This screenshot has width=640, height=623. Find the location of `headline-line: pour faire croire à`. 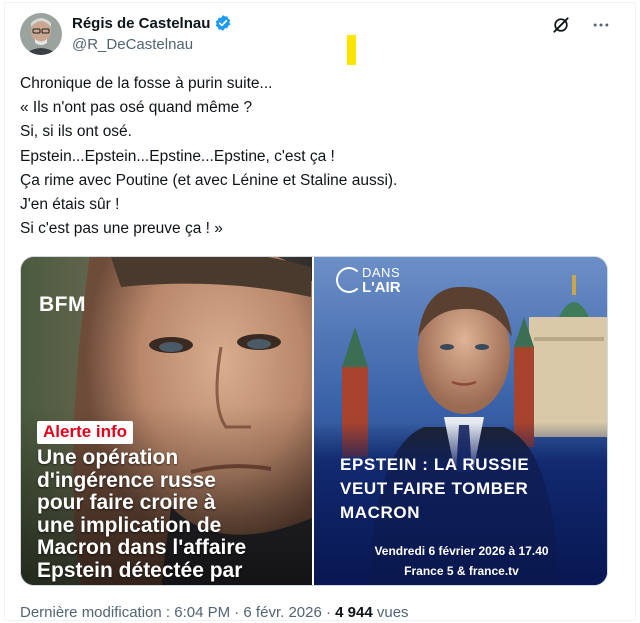

headline-line: pour faire croire à is located at coordinates (126, 502).